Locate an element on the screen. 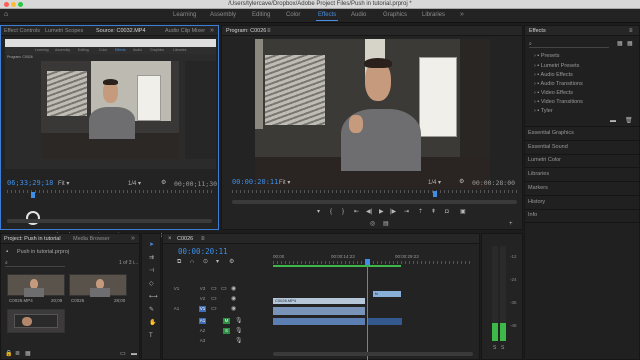  clip-v1-thumbnails is located at coordinates (319, 311).